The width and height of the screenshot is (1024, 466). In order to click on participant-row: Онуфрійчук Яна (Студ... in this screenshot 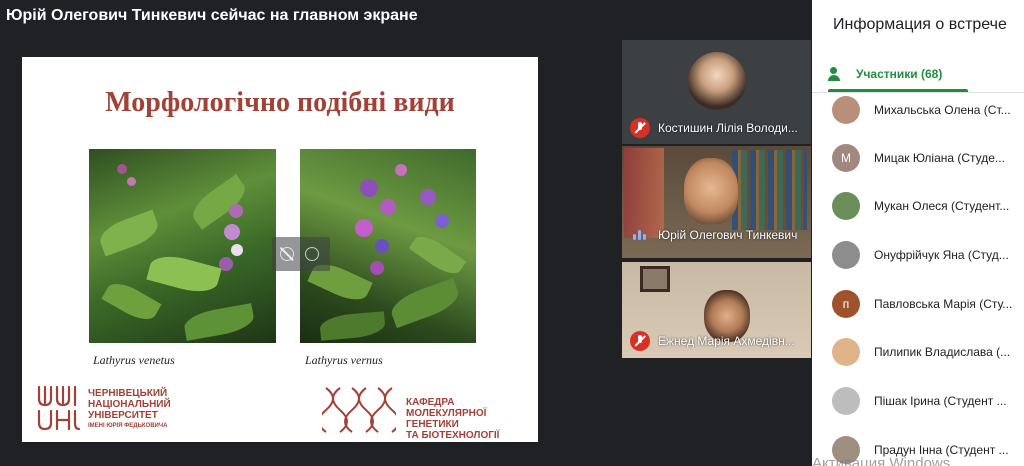, I will do `click(928, 255)`.